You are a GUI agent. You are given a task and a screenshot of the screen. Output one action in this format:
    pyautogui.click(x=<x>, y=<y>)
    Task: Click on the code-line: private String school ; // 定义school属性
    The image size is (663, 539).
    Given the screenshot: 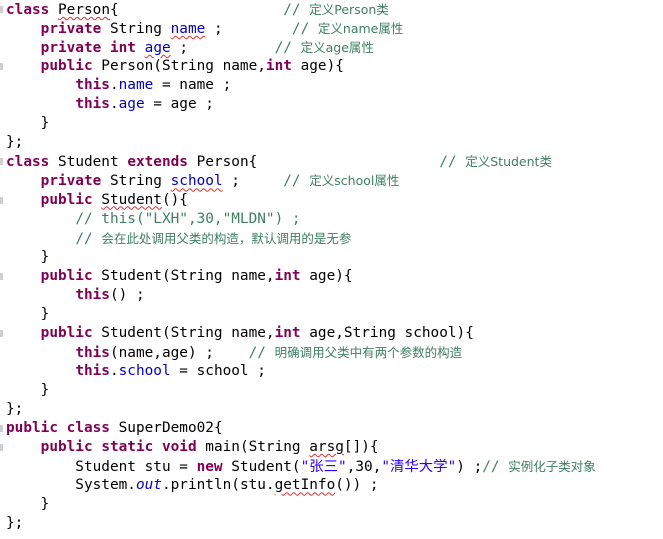 What is the action you would take?
    pyautogui.click(x=203, y=180)
    